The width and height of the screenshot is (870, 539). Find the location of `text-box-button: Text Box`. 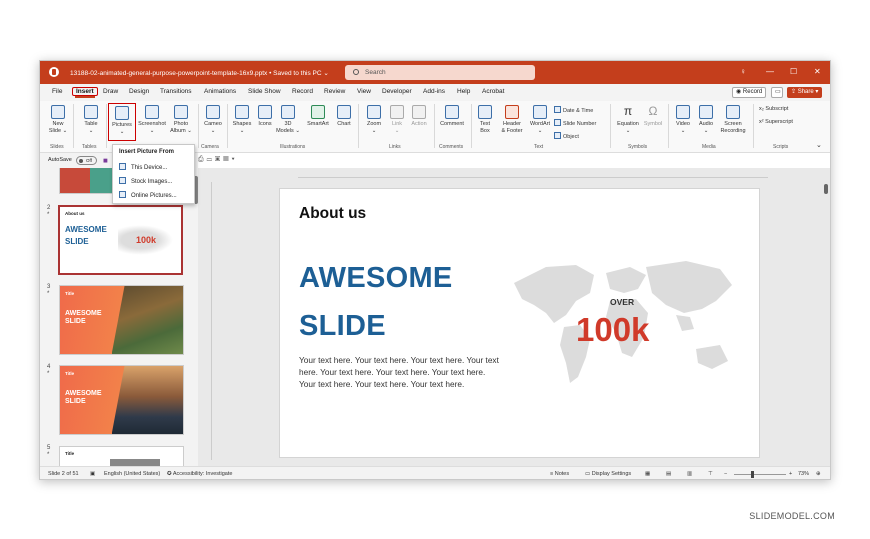

text-box-button: Text Box is located at coordinates (485, 120).